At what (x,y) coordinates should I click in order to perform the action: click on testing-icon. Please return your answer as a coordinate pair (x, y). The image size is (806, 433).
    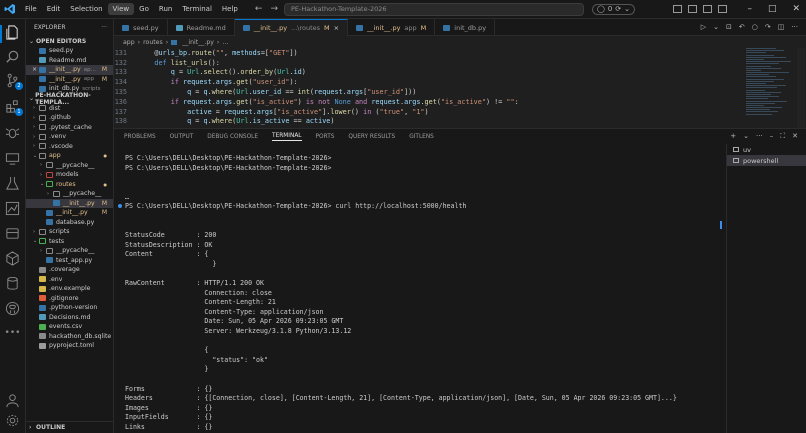
    Looking at the image, I should click on (12, 183).